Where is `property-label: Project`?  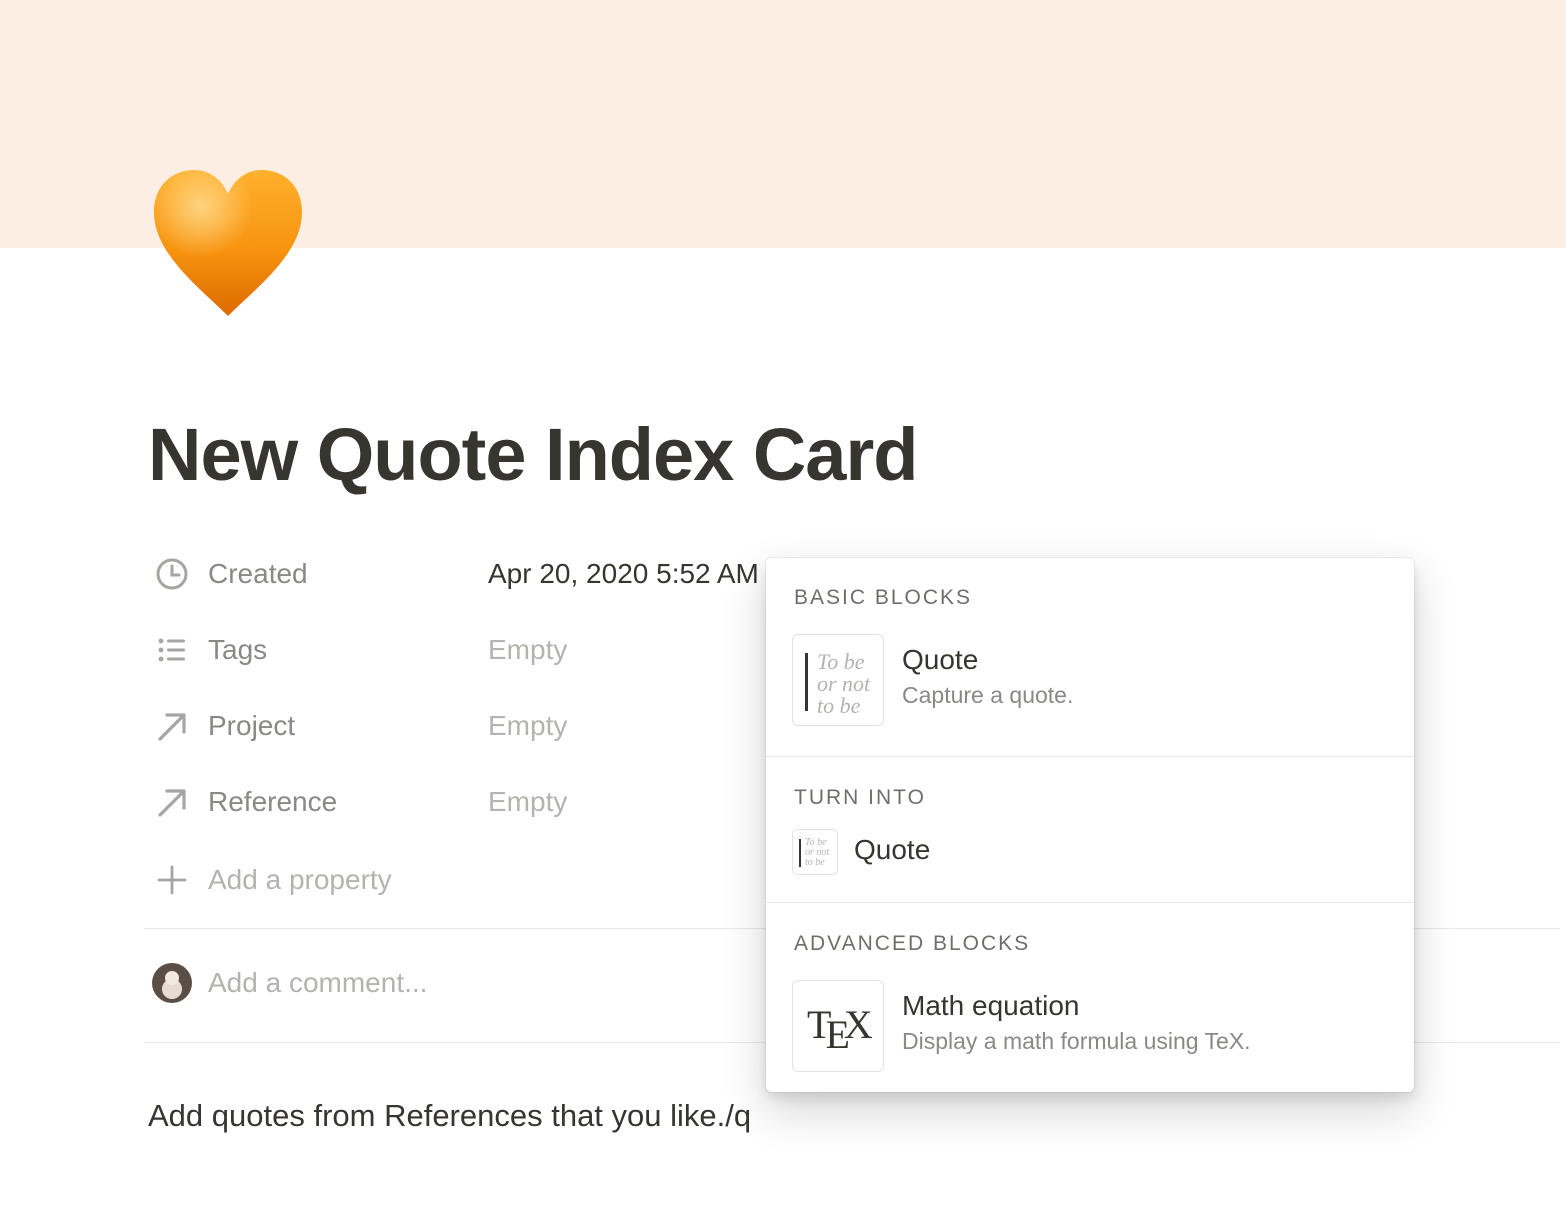
property-label: Project is located at coordinates (252, 725).